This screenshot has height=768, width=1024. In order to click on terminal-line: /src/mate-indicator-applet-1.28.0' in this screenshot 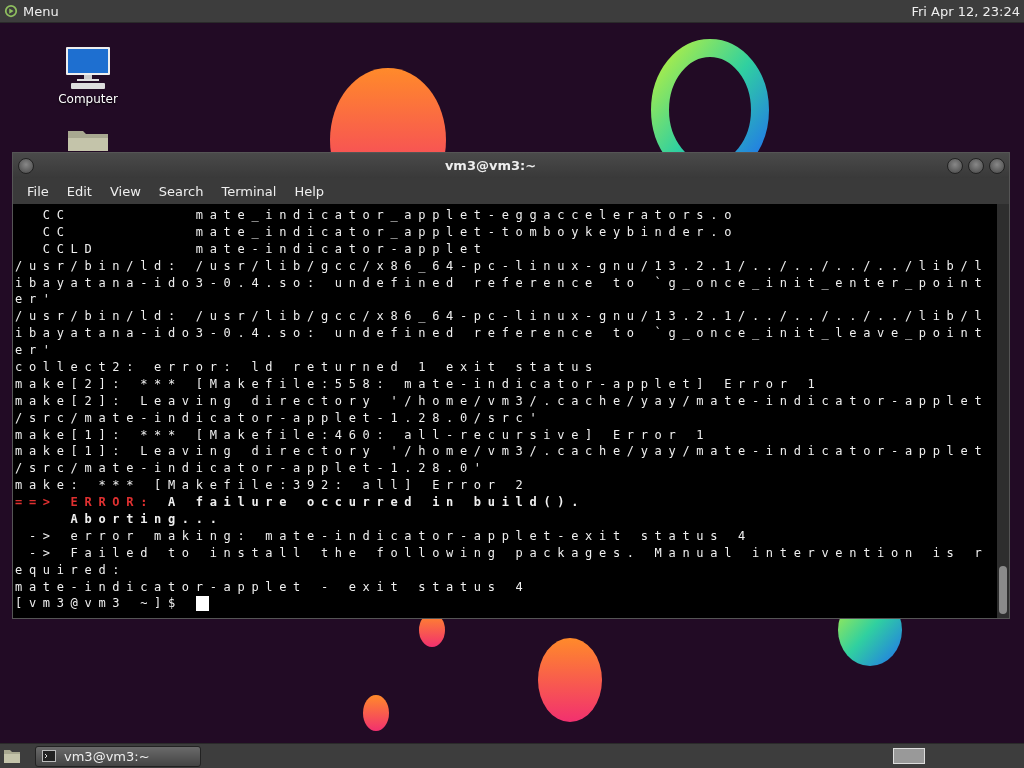, I will do `click(251, 469)`.